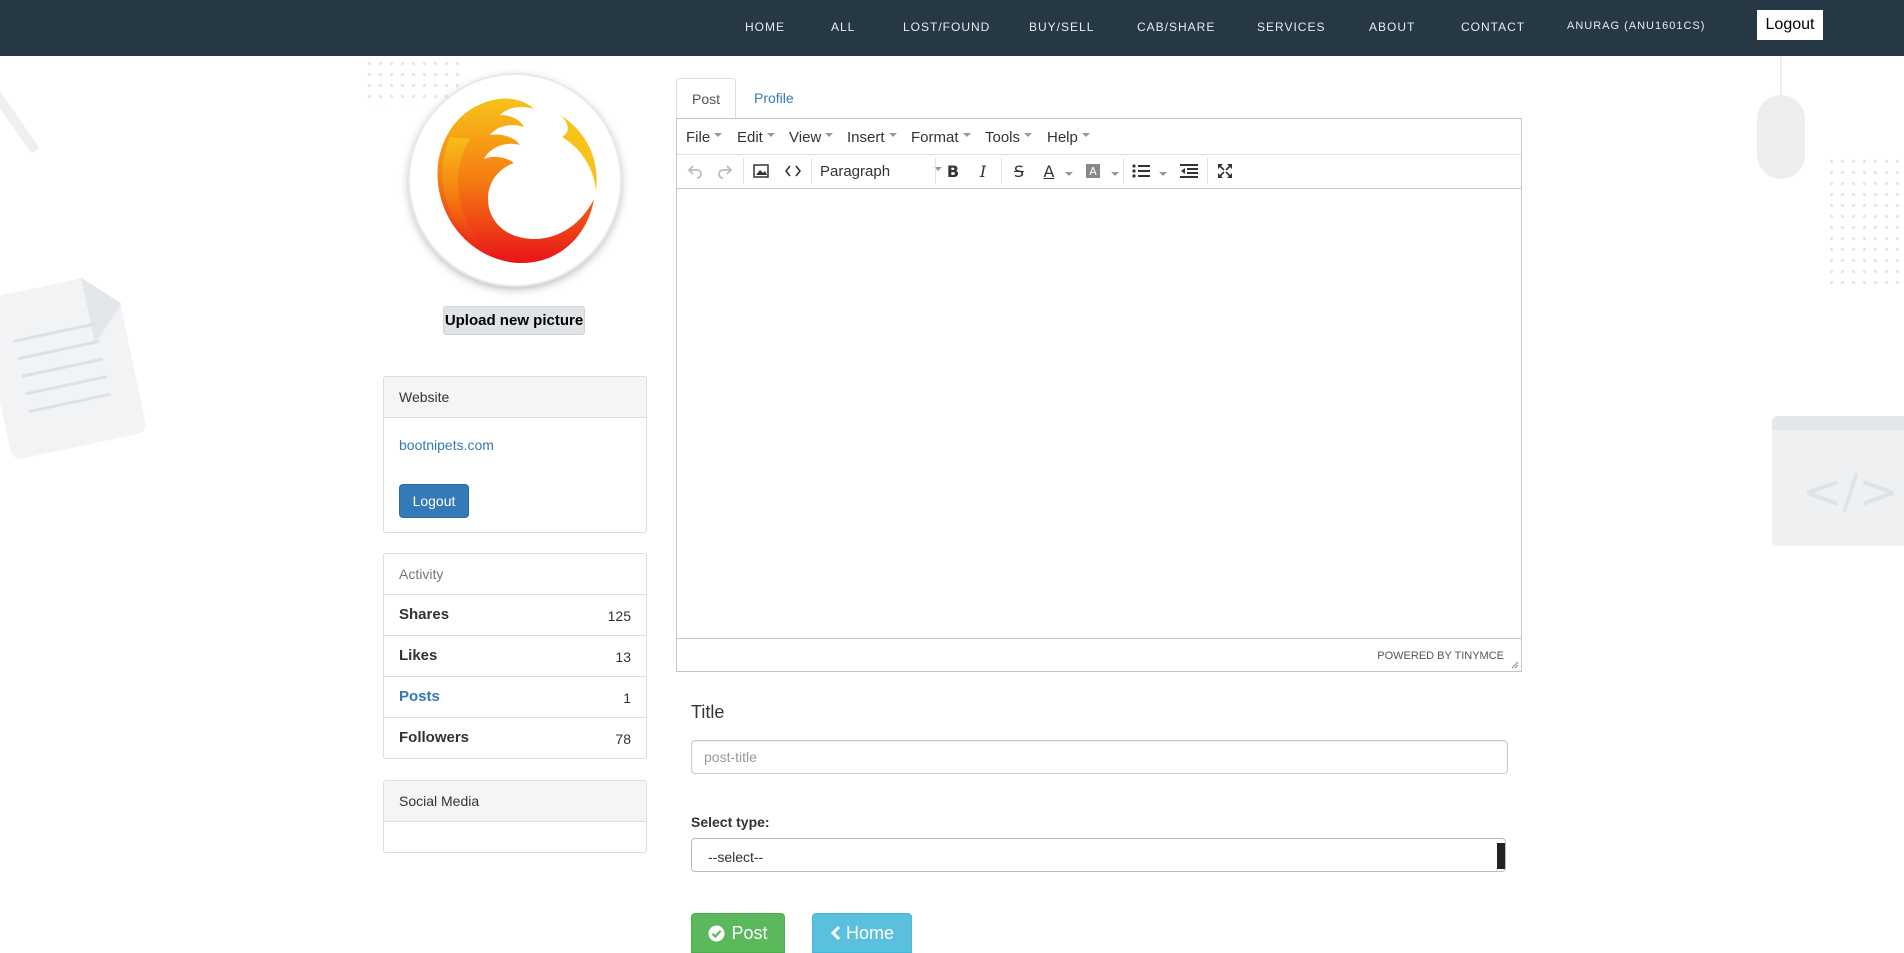 The height and width of the screenshot is (953, 1904). What do you see at coordinates (716, 933) in the screenshot?
I see `check-circle-icon` at bounding box center [716, 933].